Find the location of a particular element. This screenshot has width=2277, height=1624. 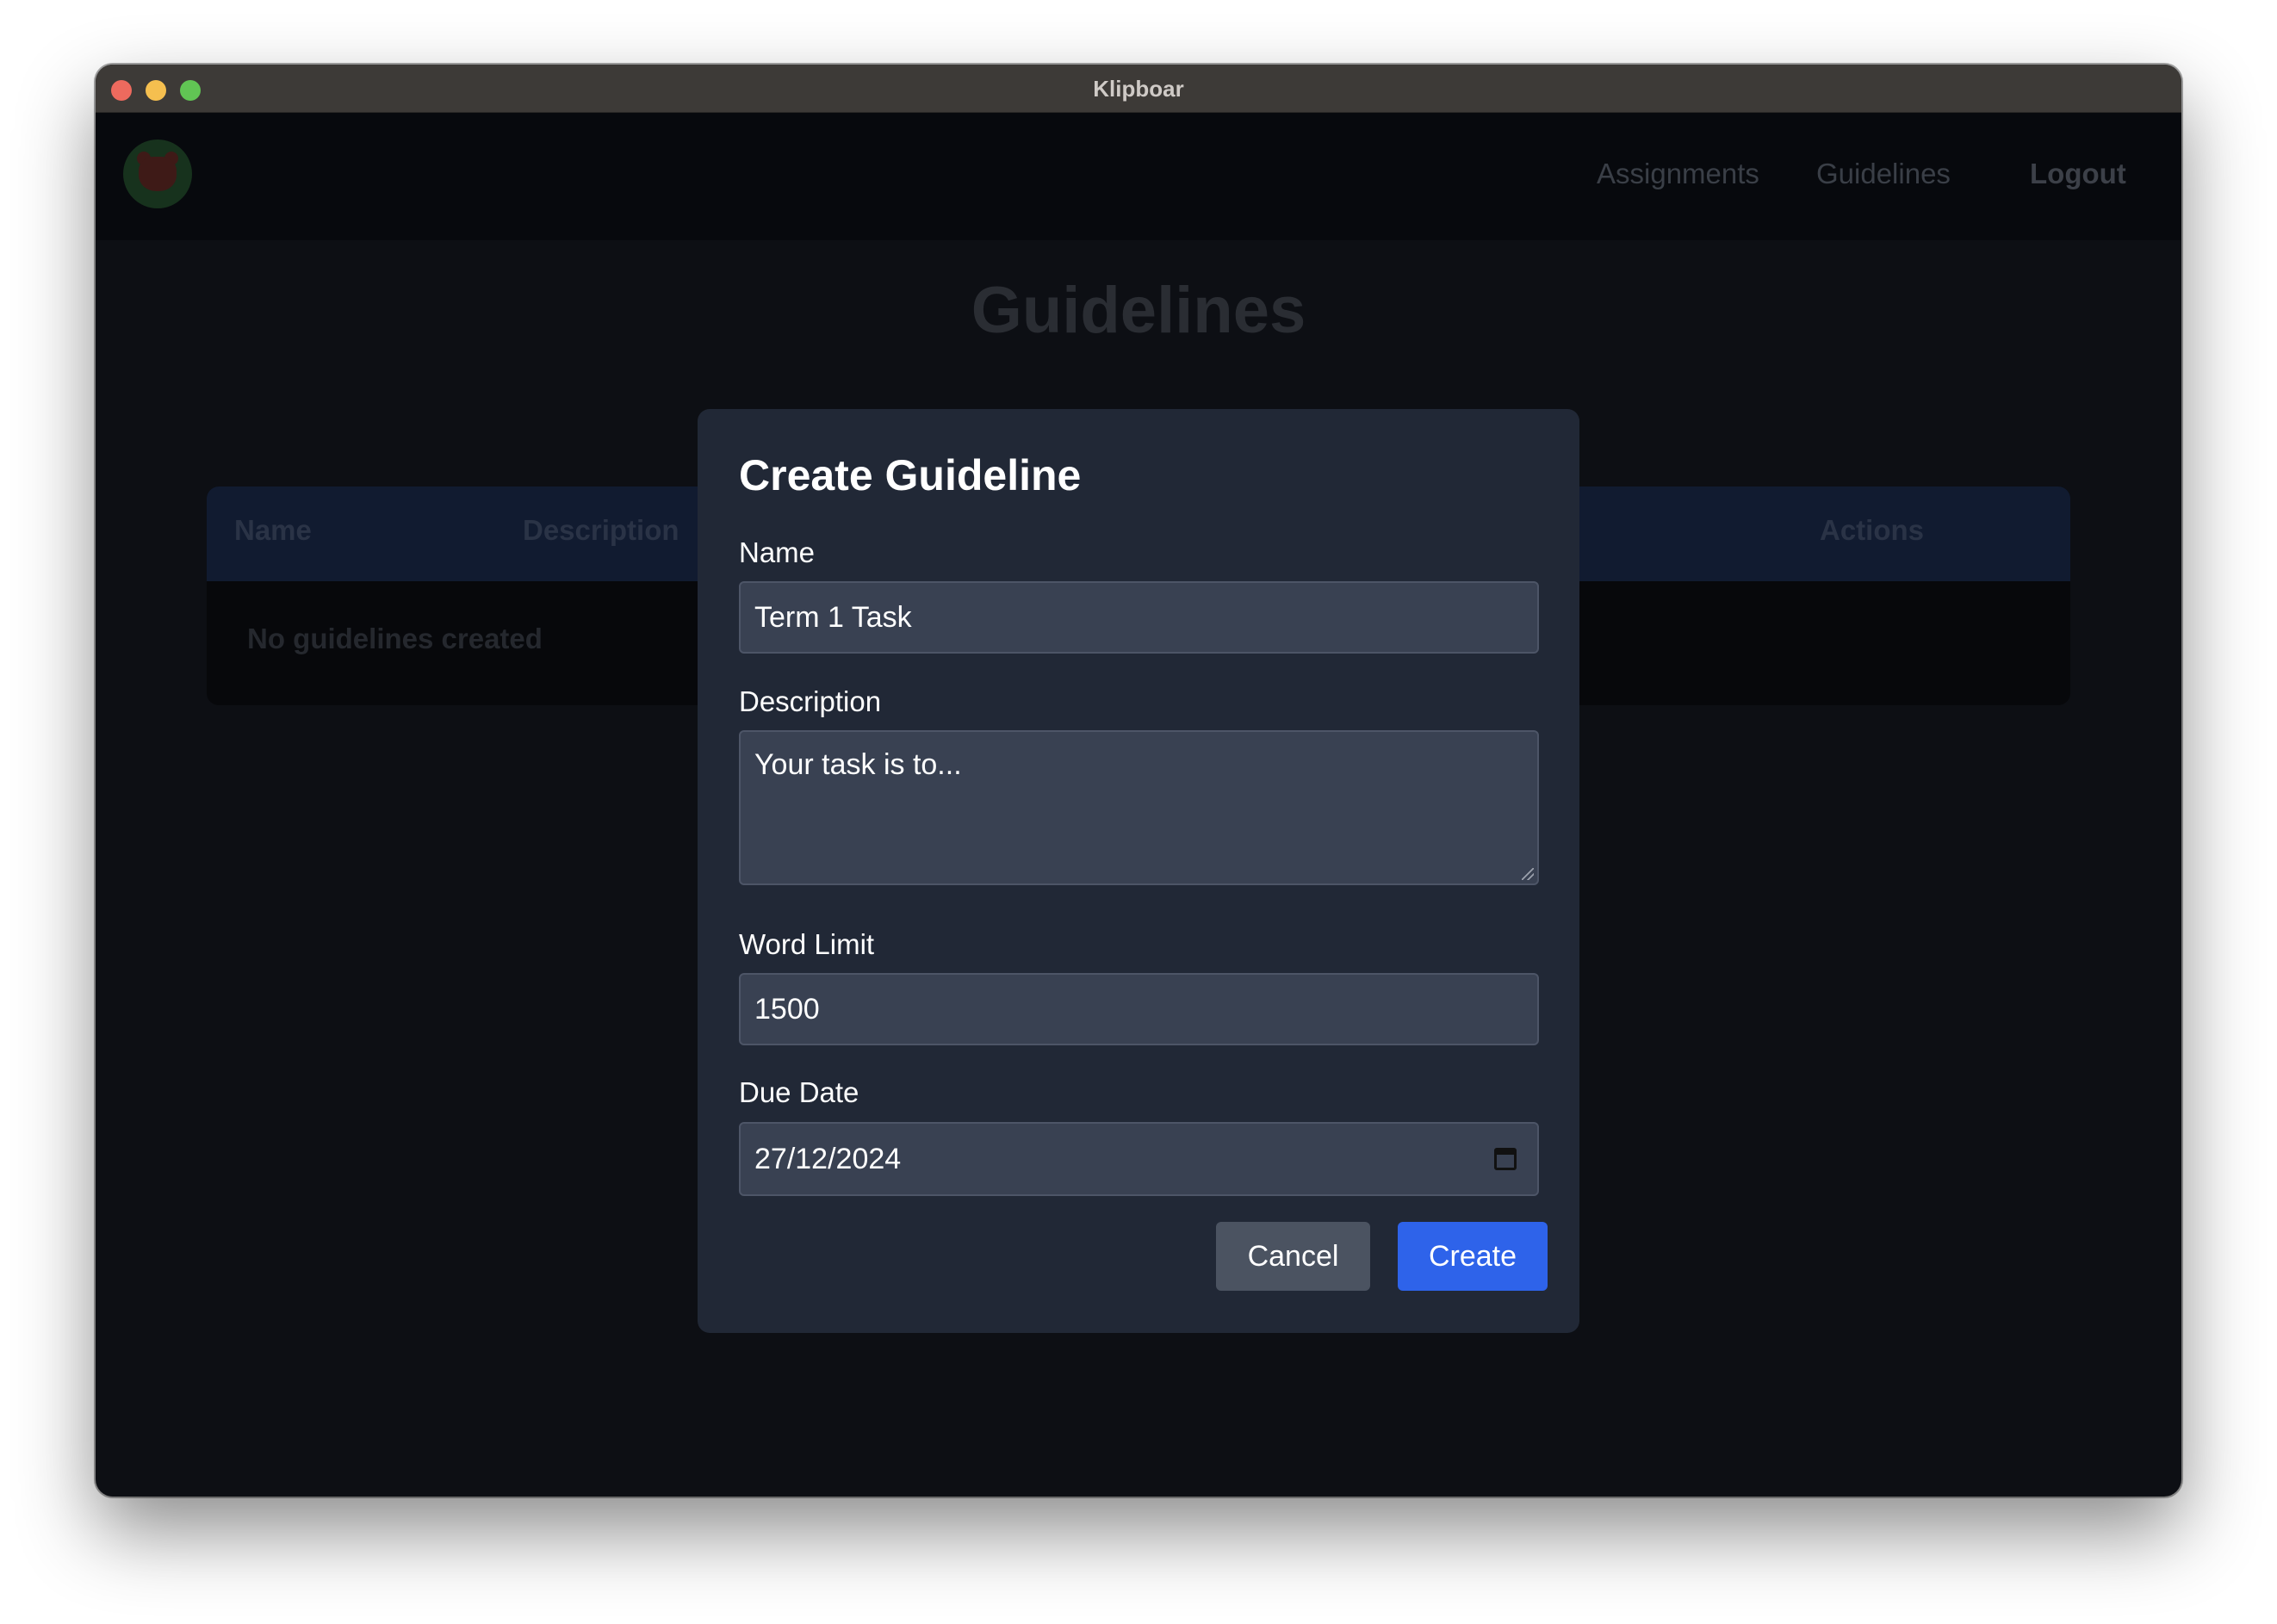

create-button: Create is located at coordinates (1473, 1256).